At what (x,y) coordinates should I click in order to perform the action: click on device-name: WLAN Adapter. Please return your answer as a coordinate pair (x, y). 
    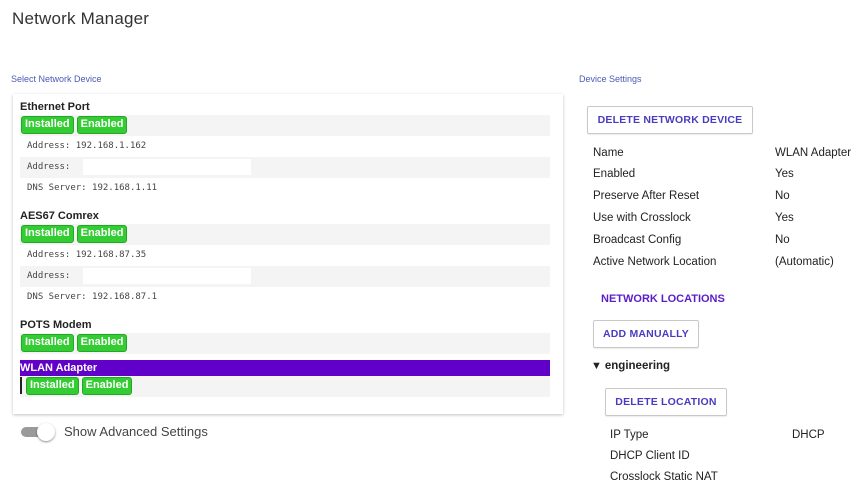
    Looking at the image, I should click on (285, 368).